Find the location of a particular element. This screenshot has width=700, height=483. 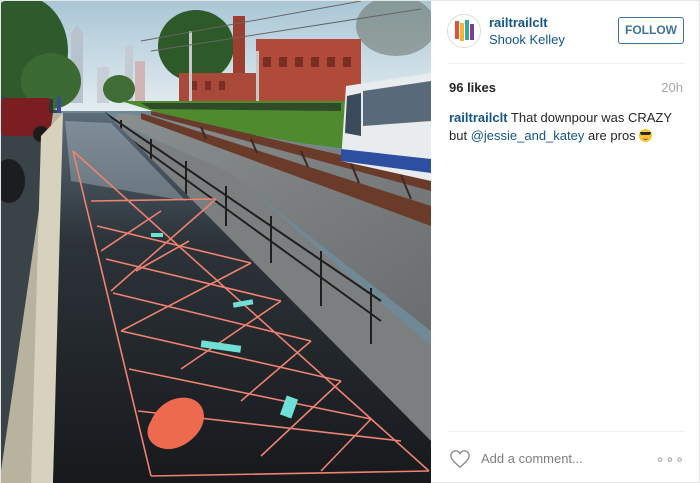

post-header: railtrailclt Shook Kelley FOLLOW is located at coordinates (565, 32).